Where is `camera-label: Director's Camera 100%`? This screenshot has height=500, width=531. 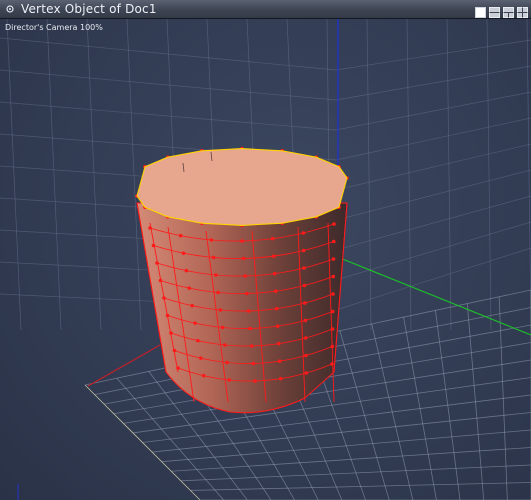
camera-label: Director's Camera 100% is located at coordinates (54, 27).